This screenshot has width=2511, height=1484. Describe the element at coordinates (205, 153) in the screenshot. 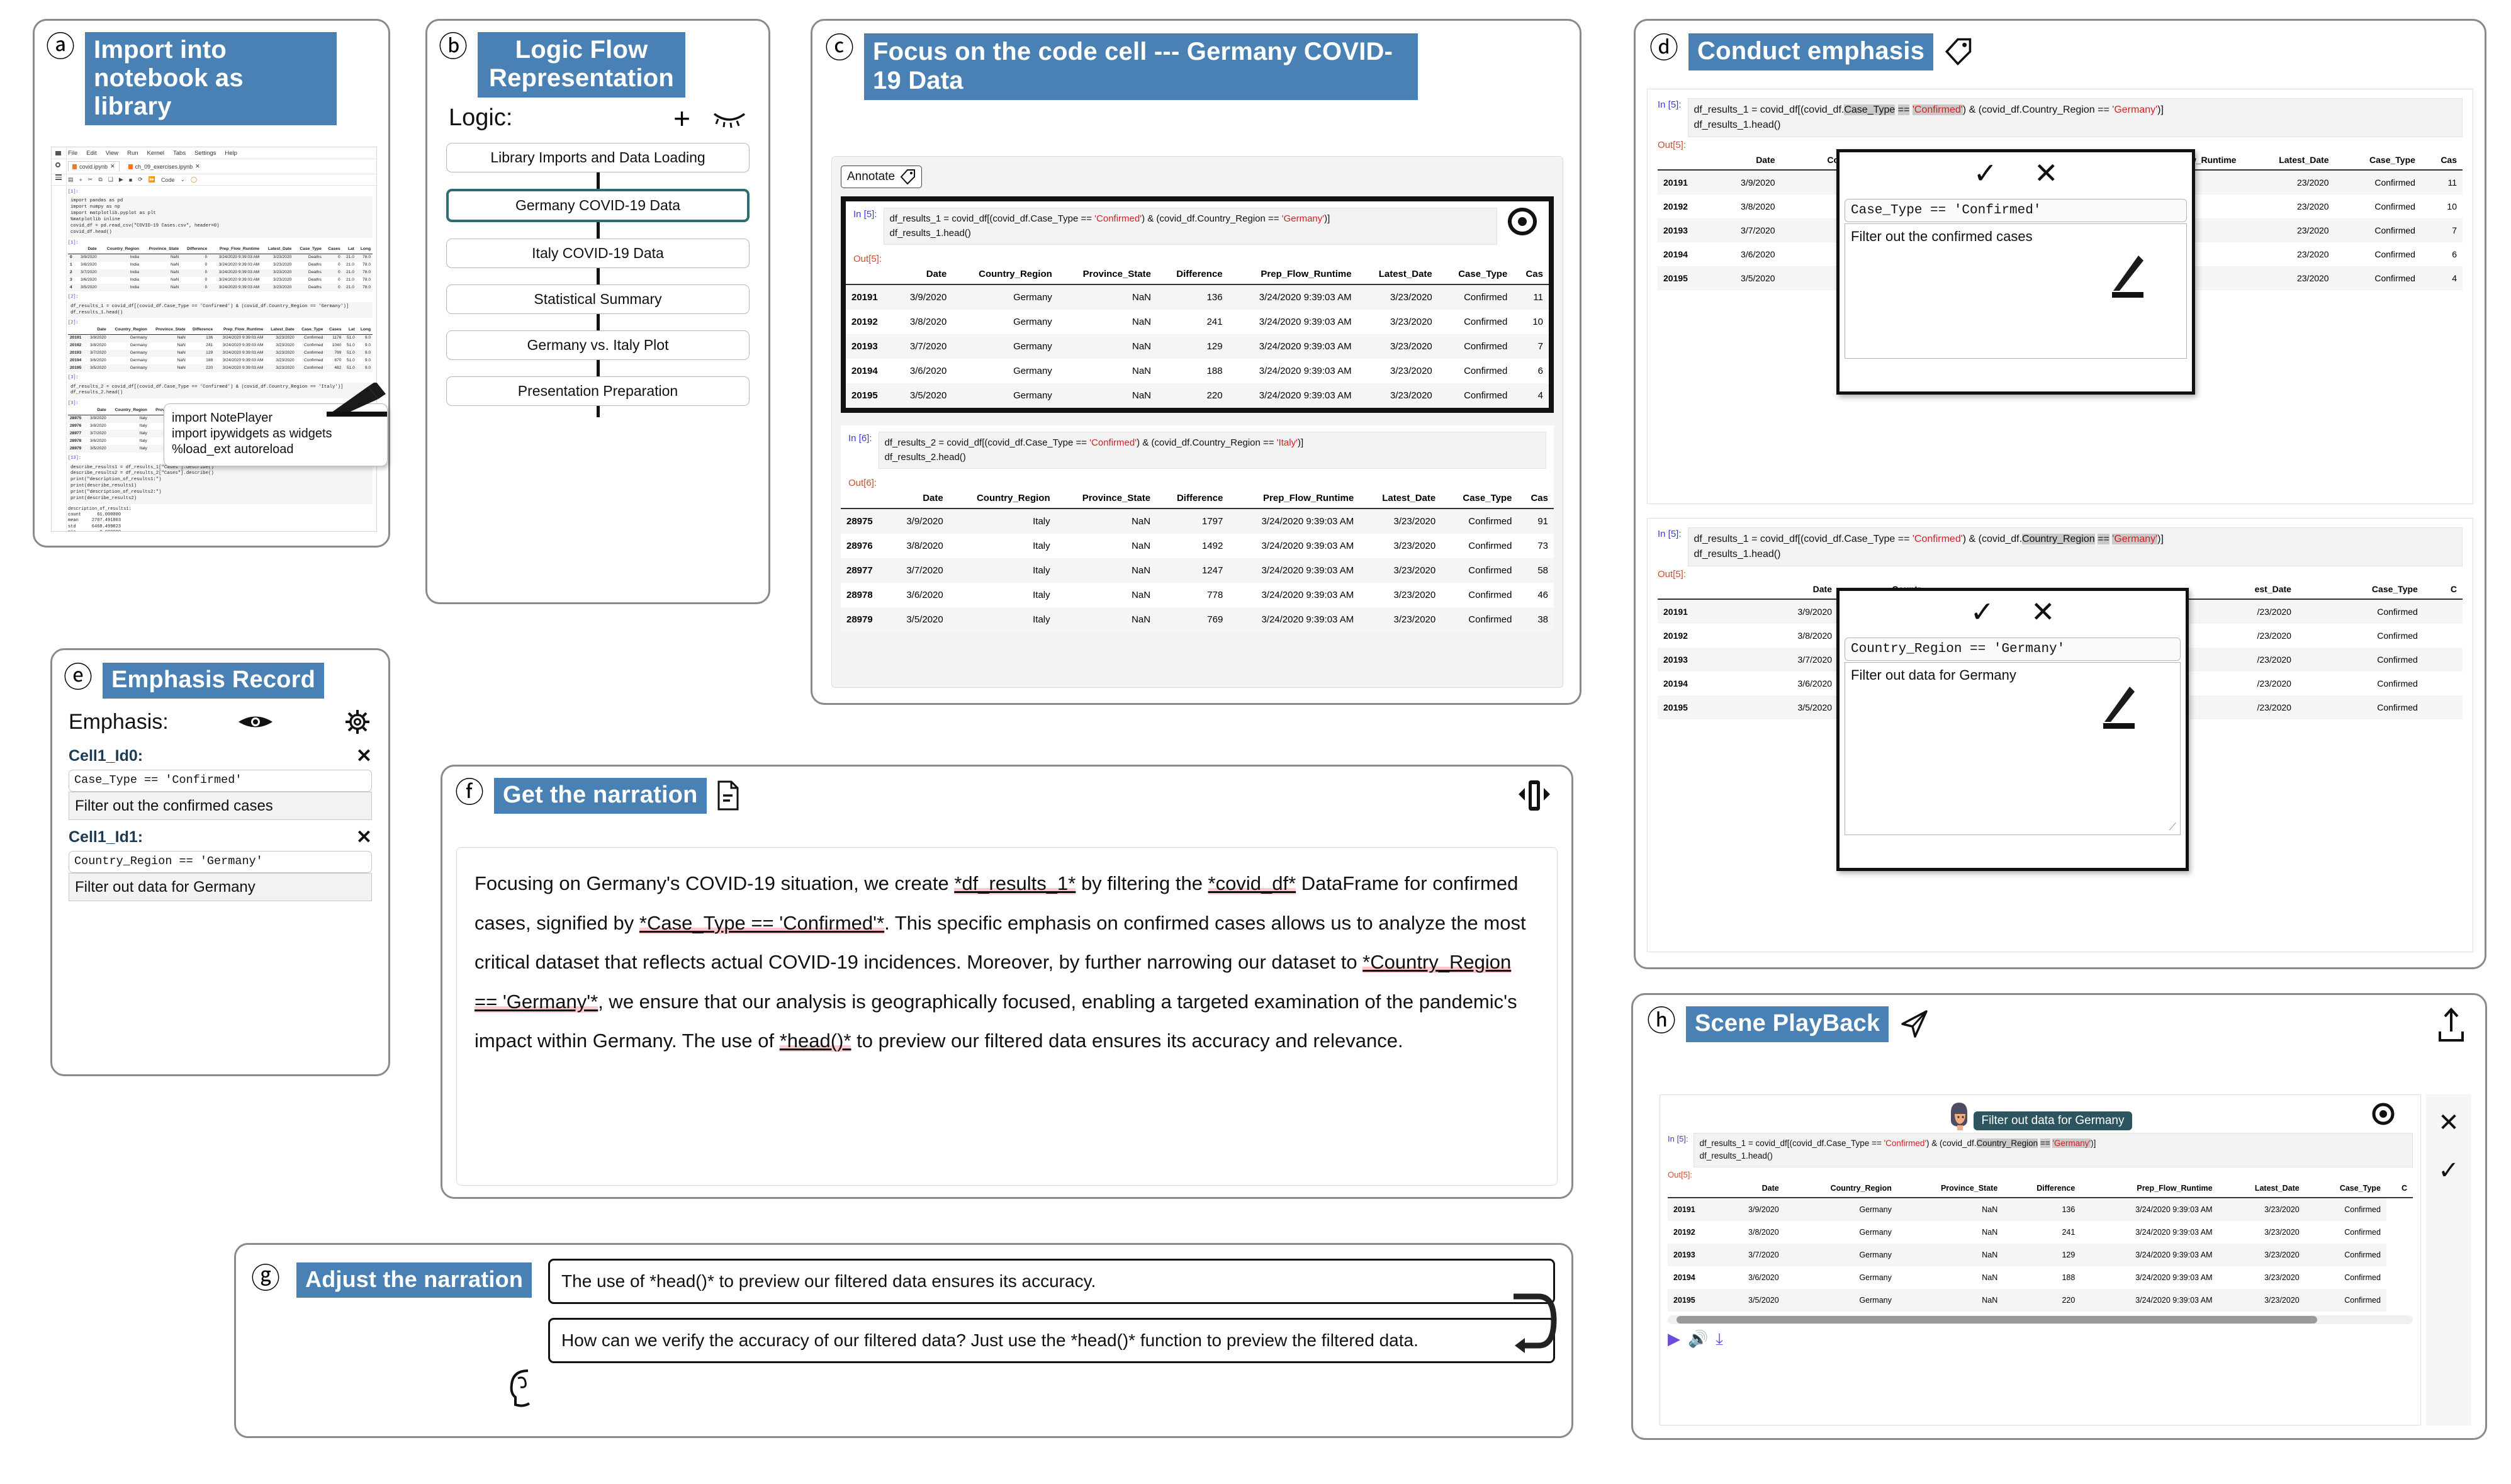

I see `menu-settings: Settings` at that location.